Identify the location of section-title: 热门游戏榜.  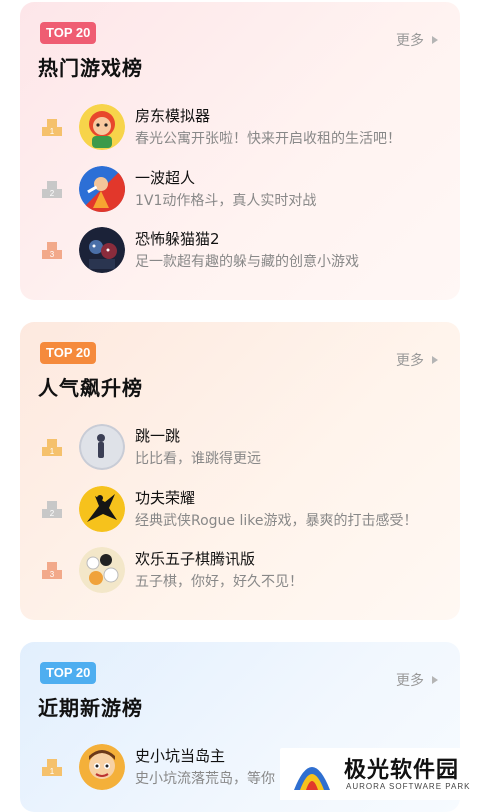
(90, 68).